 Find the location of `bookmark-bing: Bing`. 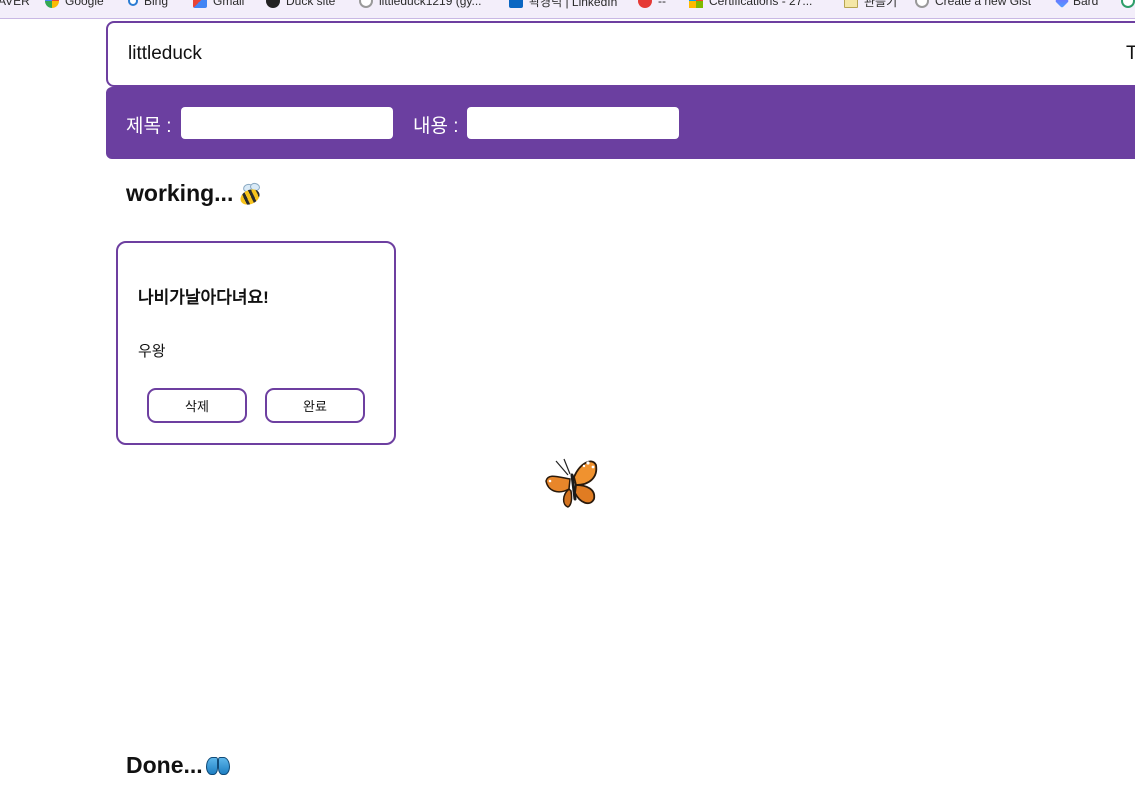

bookmark-bing: Bing is located at coordinates (148, 4).